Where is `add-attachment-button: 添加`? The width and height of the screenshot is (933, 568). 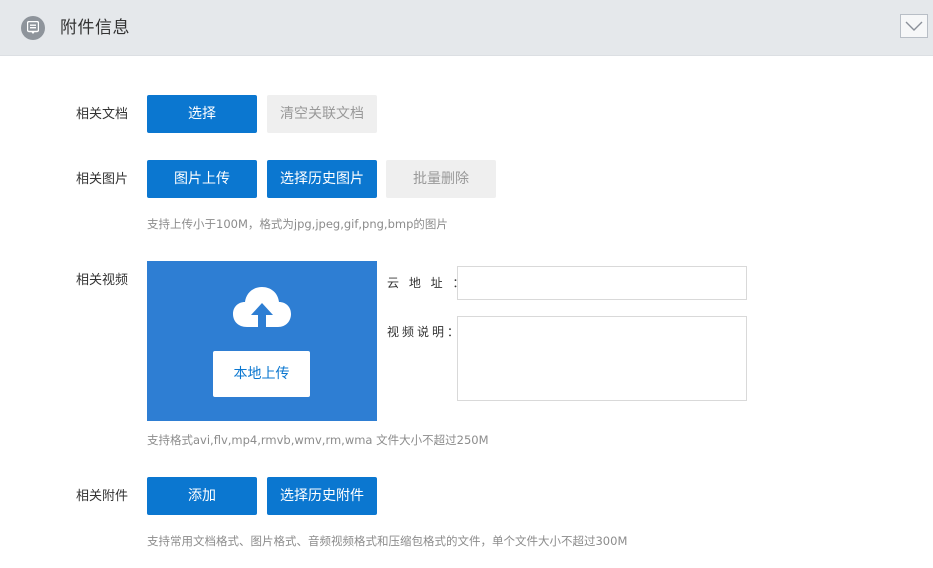
add-attachment-button: 添加 is located at coordinates (202, 496).